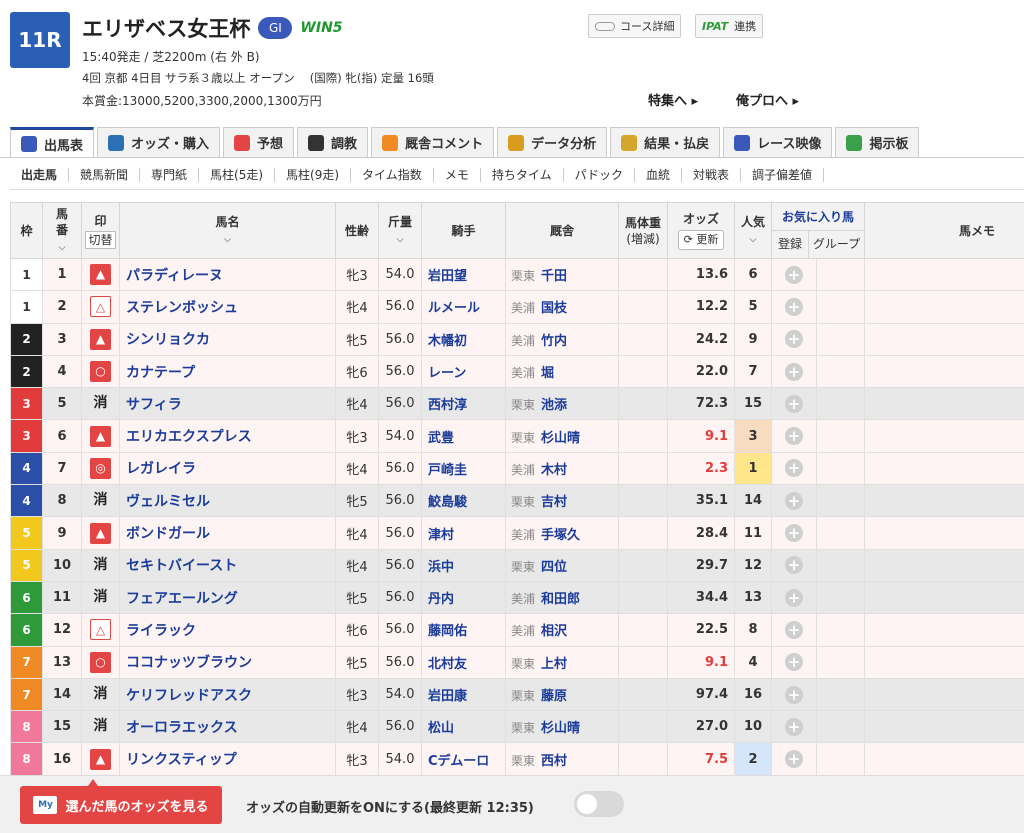 This screenshot has width=1024, height=833. I want to click on horse-name: ココナッツブラウン, so click(227, 662).